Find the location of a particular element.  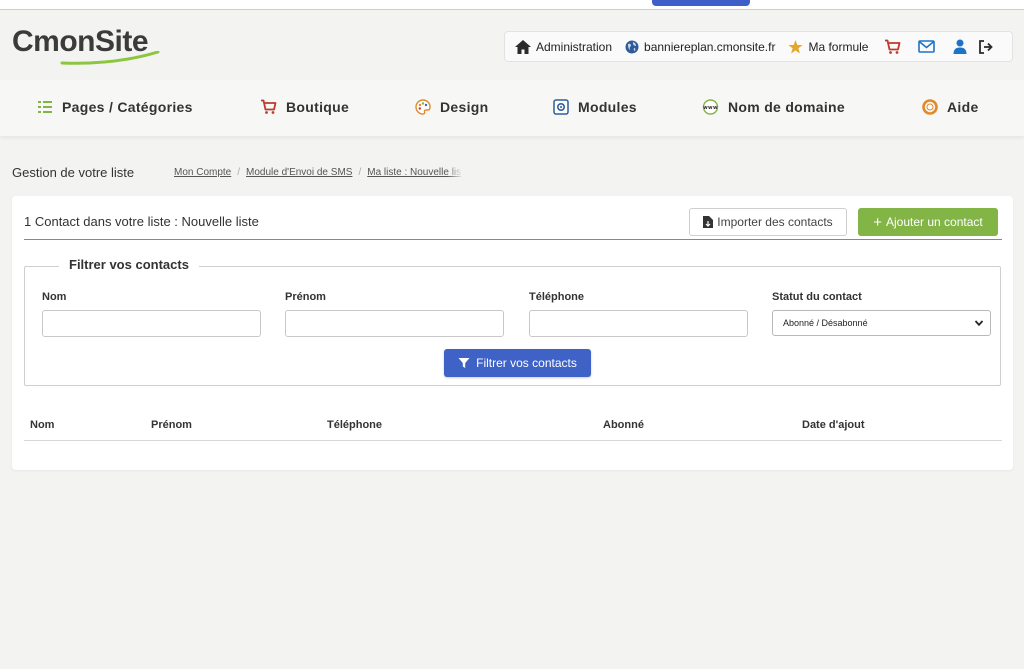

funnel-icon is located at coordinates (464, 363).